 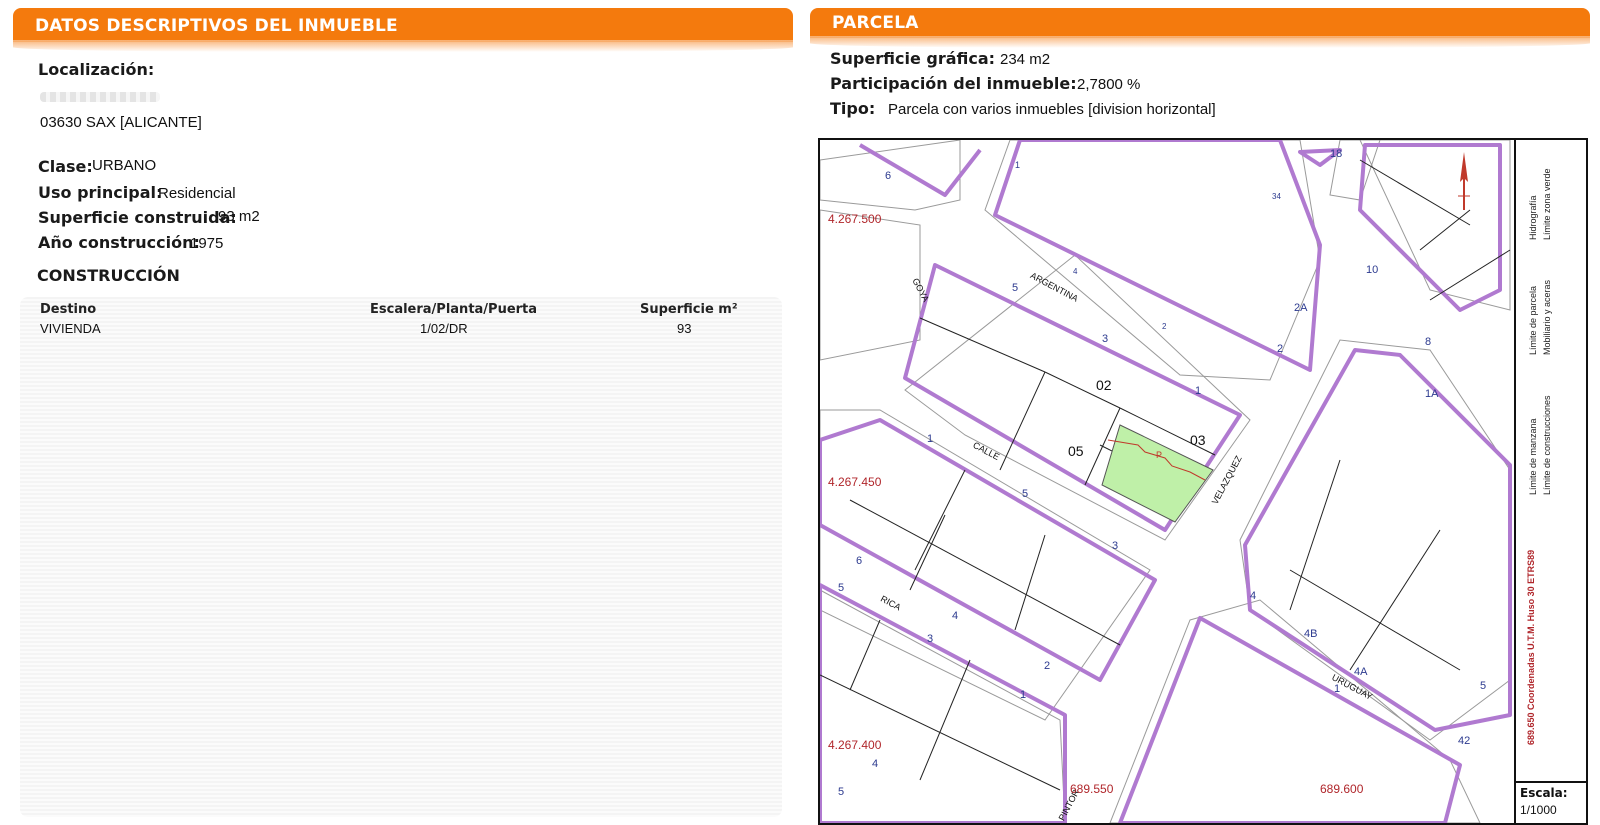 What do you see at coordinates (986, 451) in the screenshot?
I see `street-calle: CALLE` at bounding box center [986, 451].